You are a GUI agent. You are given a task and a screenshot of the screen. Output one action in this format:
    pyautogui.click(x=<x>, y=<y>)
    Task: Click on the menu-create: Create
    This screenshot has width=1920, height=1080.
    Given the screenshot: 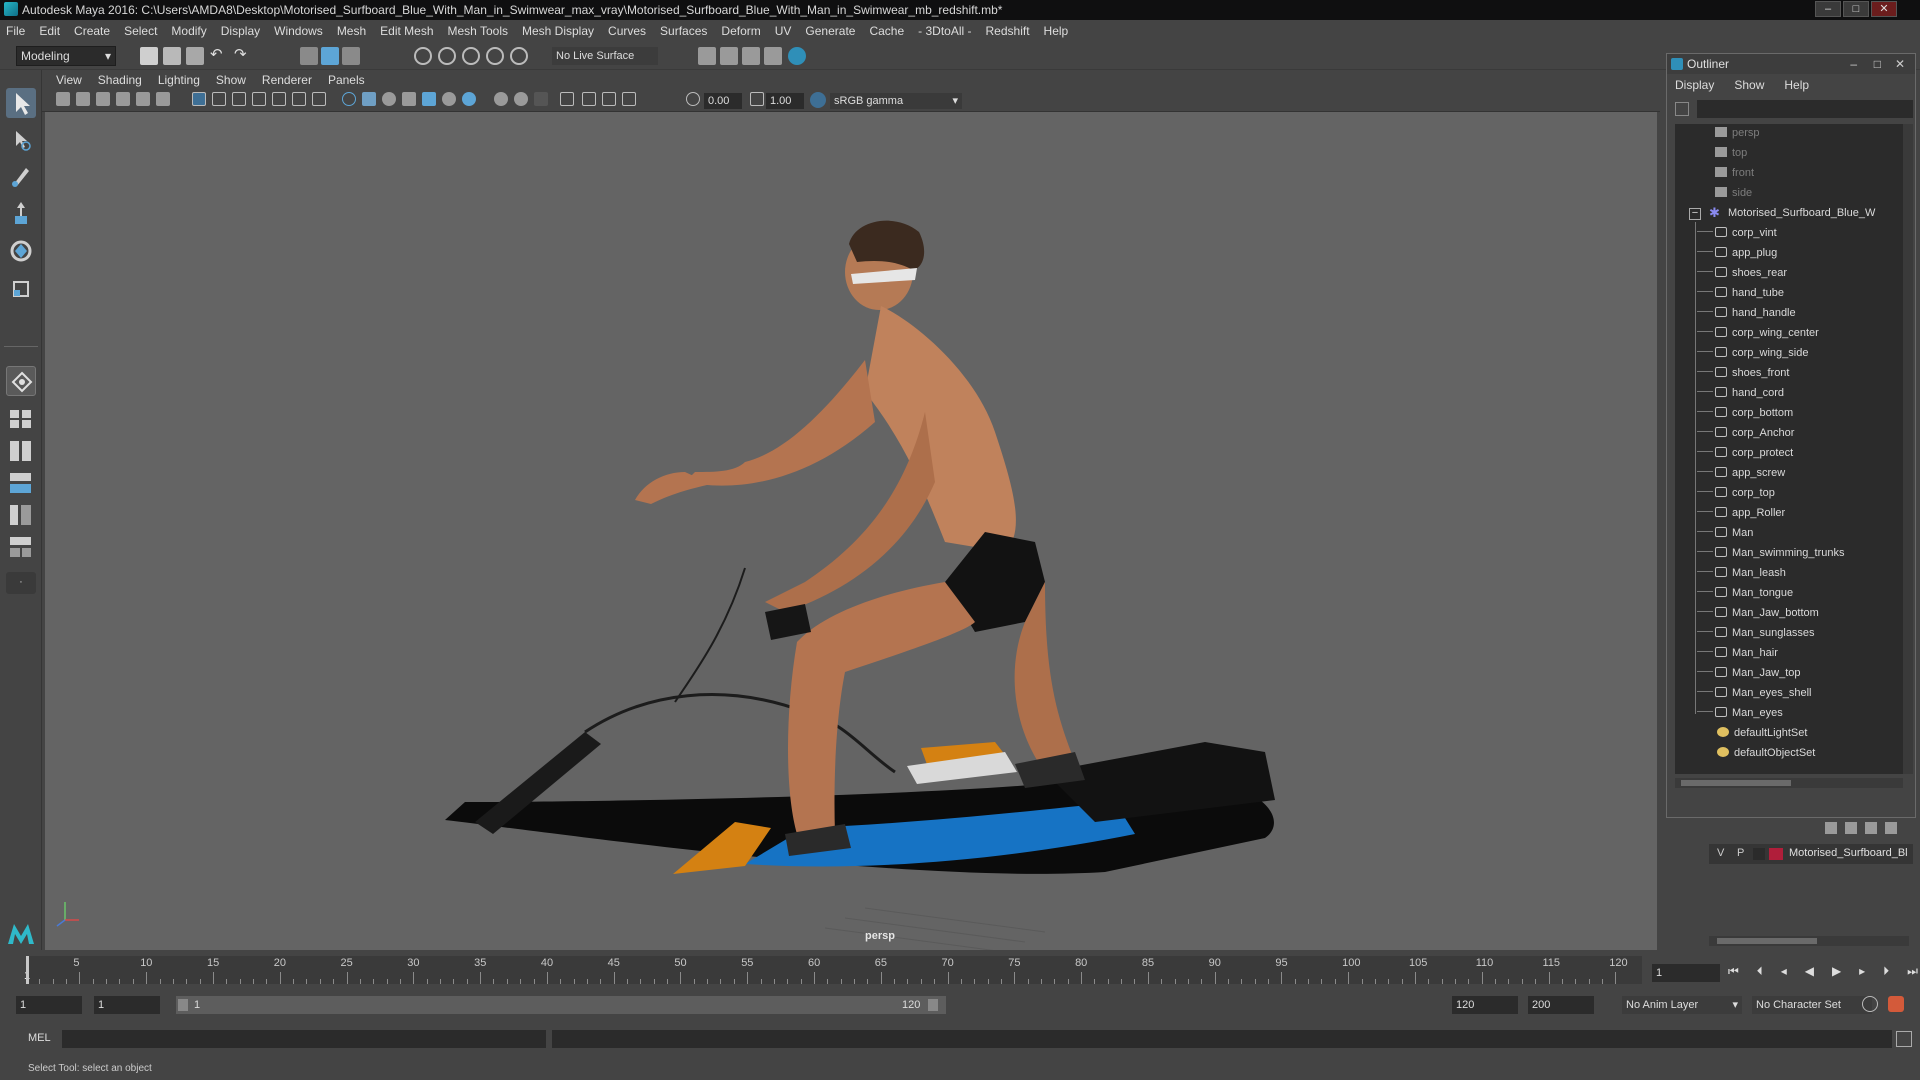 What is the action you would take?
    pyautogui.click(x=92, y=31)
    